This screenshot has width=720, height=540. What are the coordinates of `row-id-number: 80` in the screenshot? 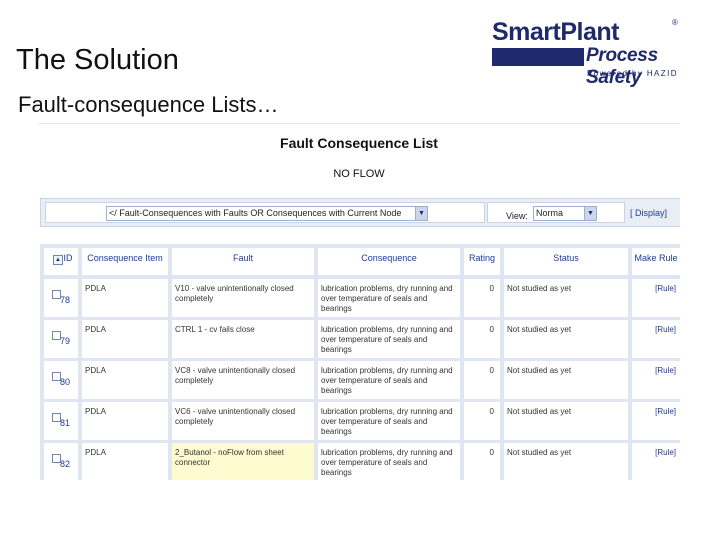 It's located at (65, 382).